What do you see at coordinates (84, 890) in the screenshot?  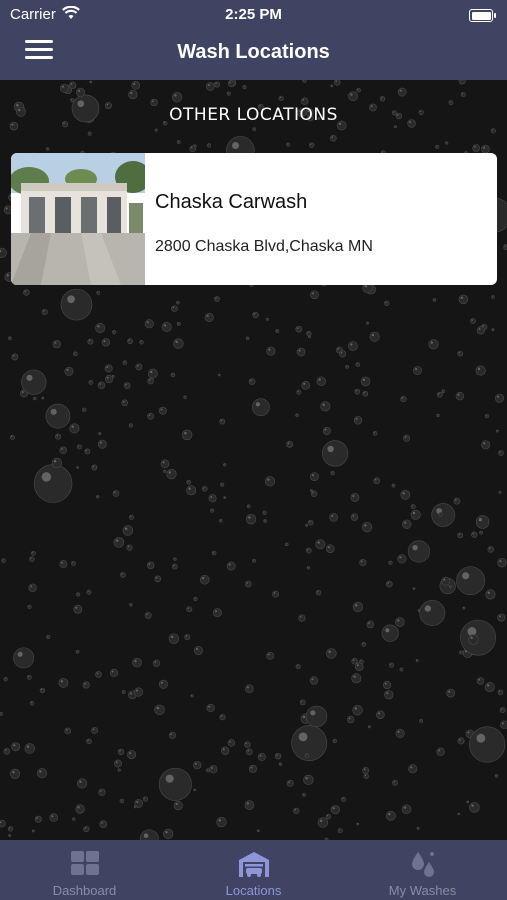 I see `tab-label-dashboard: Dashboard` at bounding box center [84, 890].